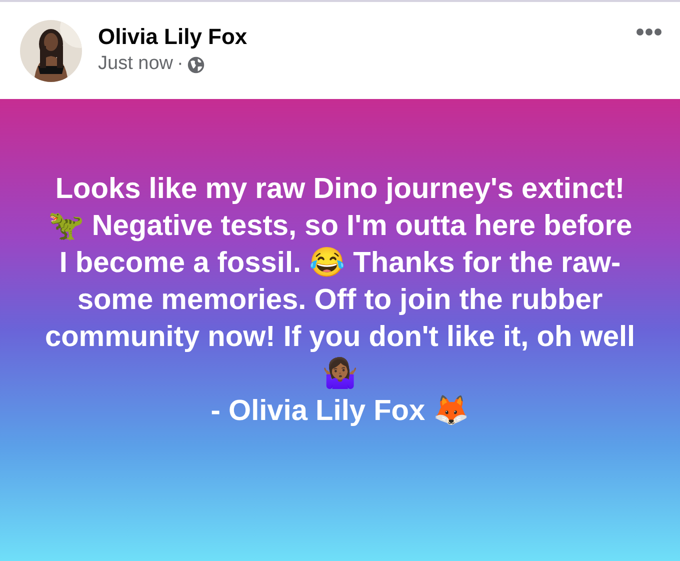  I want to click on post-time: Just now, so click(135, 64).